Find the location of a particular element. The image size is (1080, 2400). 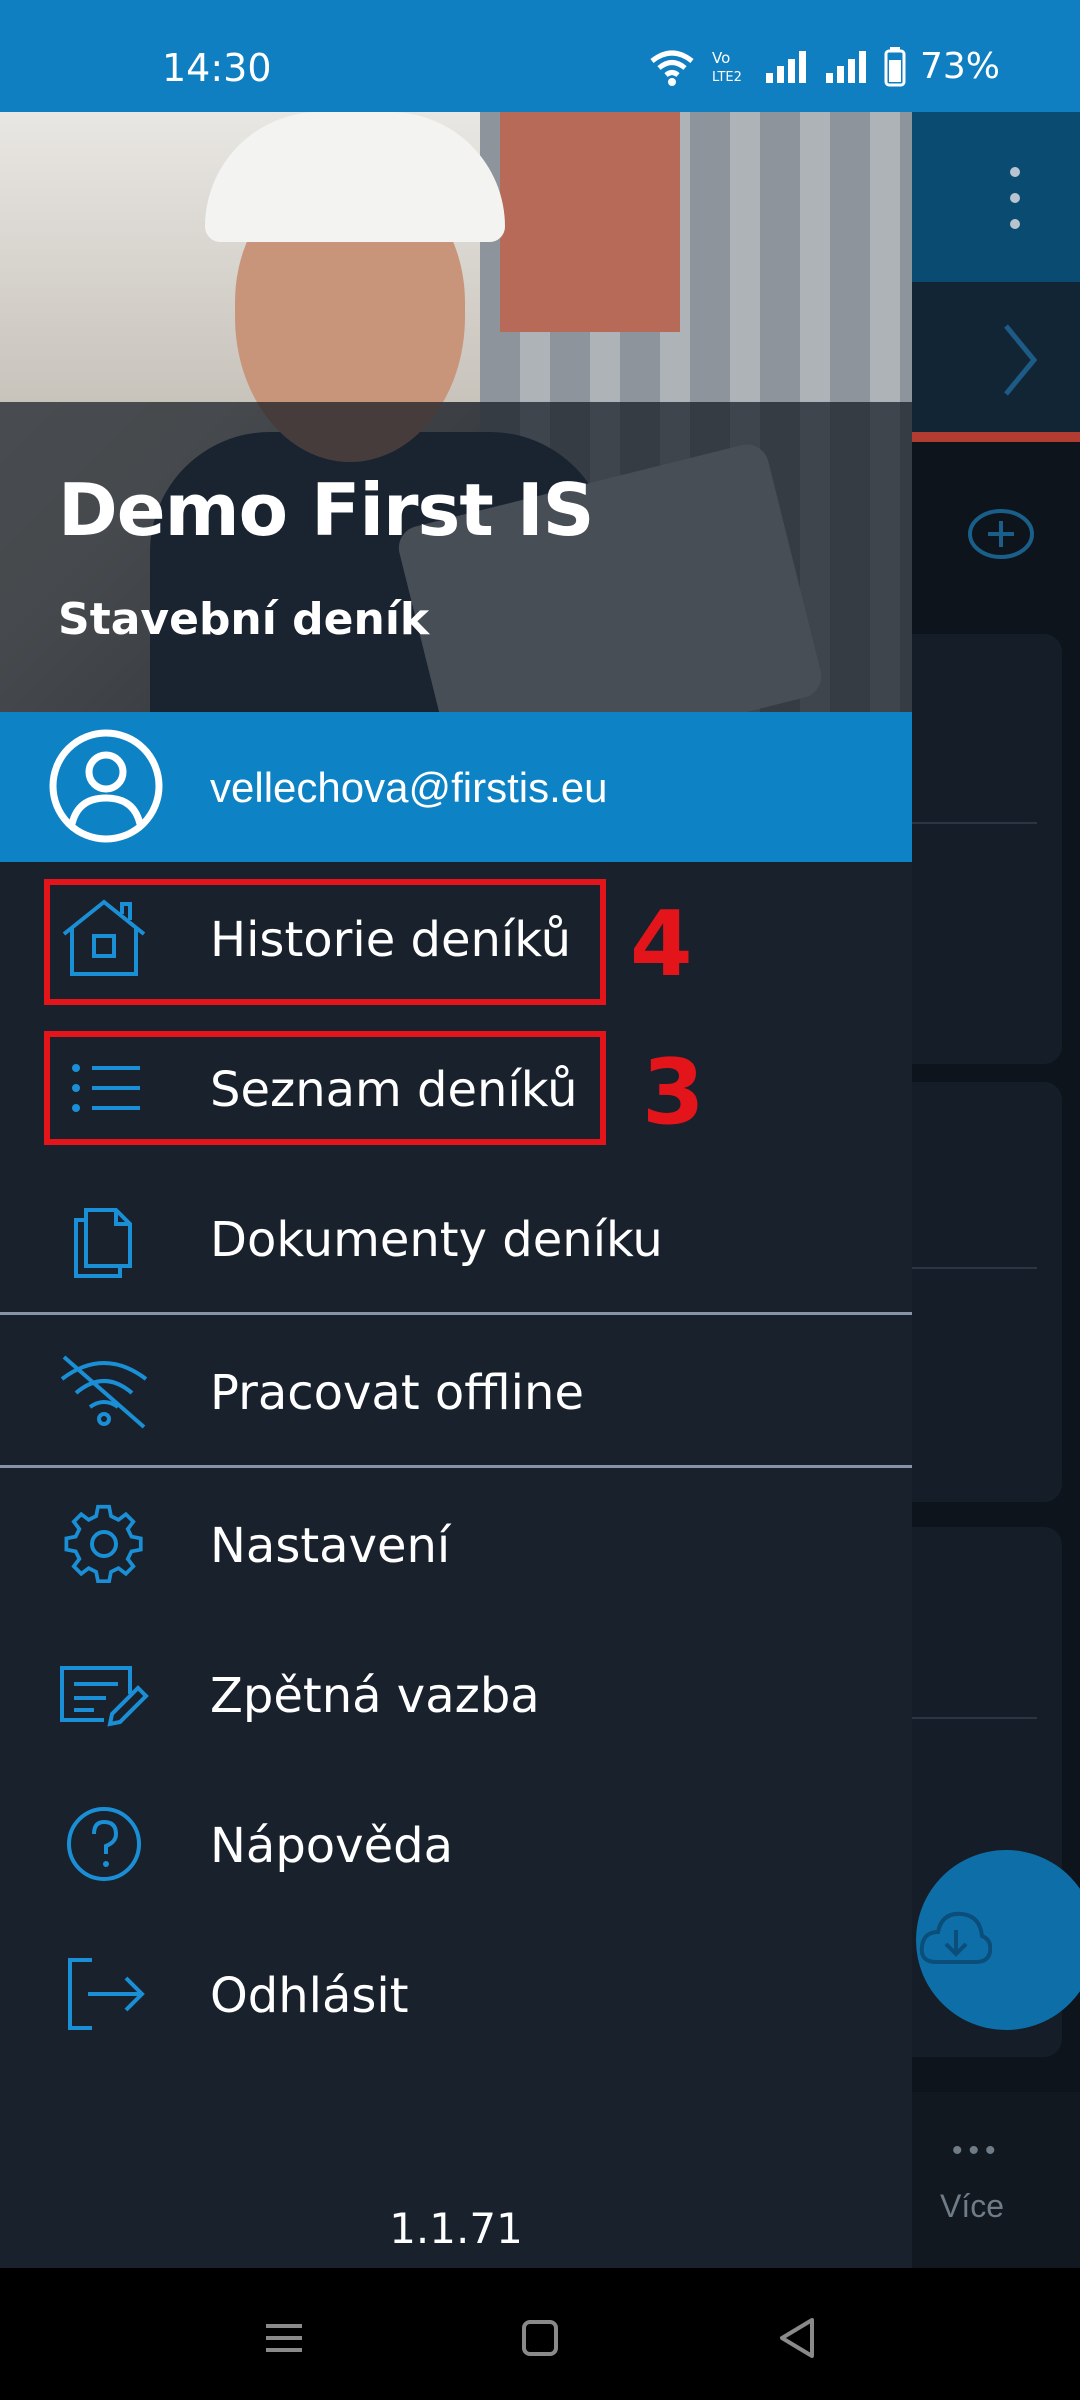

feedback-icon is located at coordinates (104, 1696).